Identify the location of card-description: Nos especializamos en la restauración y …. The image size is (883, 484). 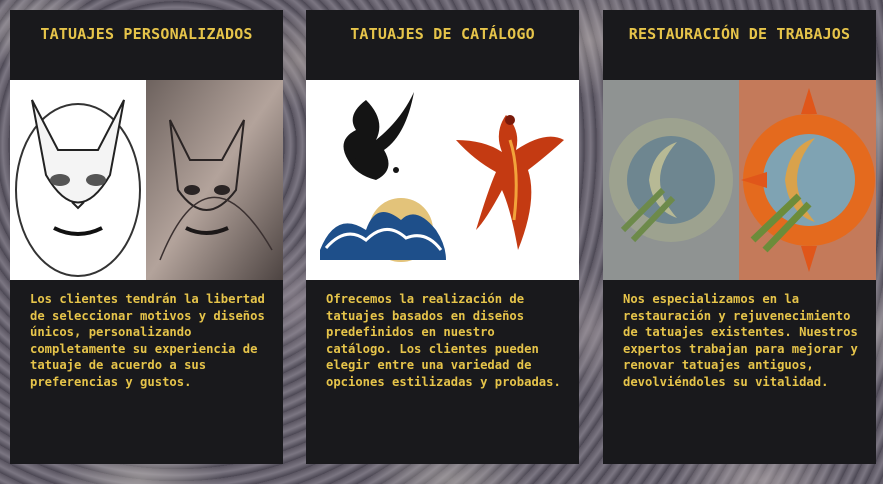
(740, 340).